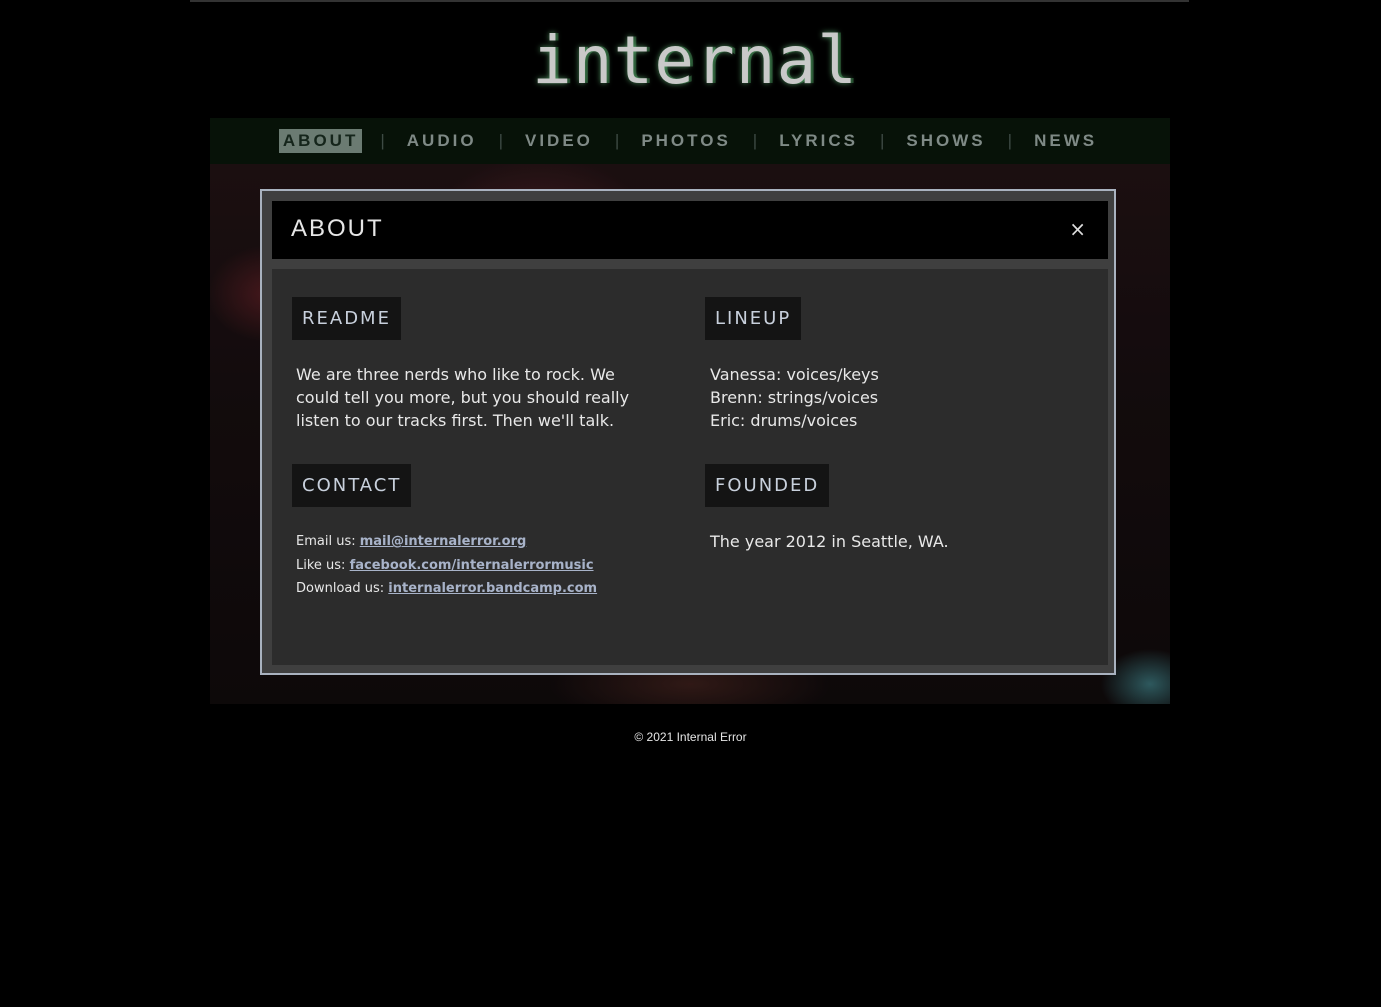 Image resolution: width=1381 pixels, height=1007 pixels. What do you see at coordinates (695, 99) in the screenshot?
I see `site-logo: internal error` at bounding box center [695, 99].